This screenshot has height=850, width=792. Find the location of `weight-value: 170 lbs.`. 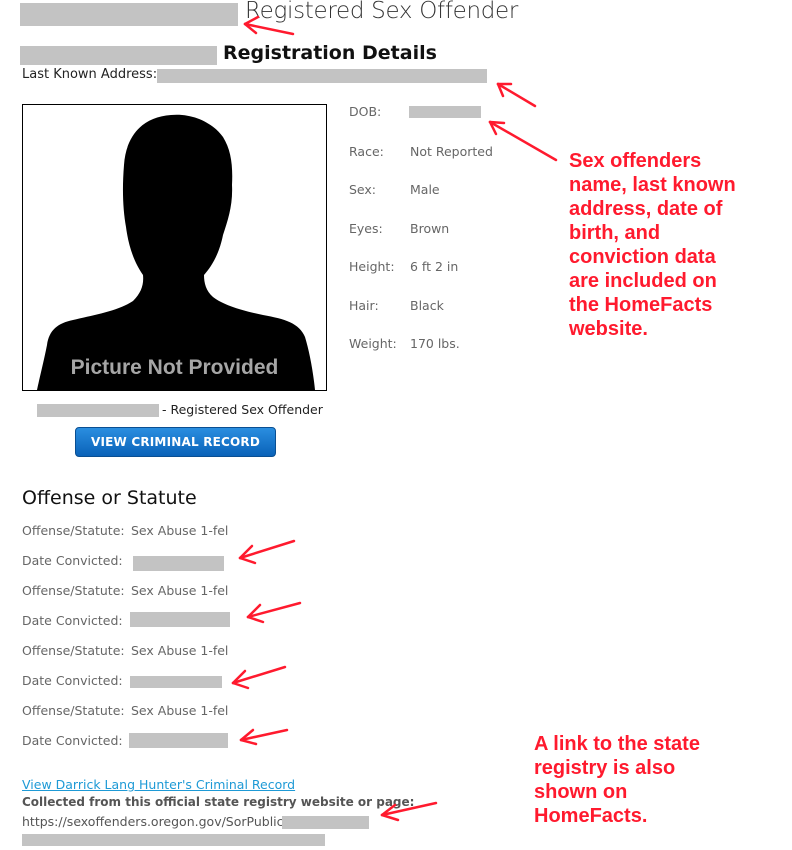

weight-value: 170 lbs. is located at coordinates (435, 343).